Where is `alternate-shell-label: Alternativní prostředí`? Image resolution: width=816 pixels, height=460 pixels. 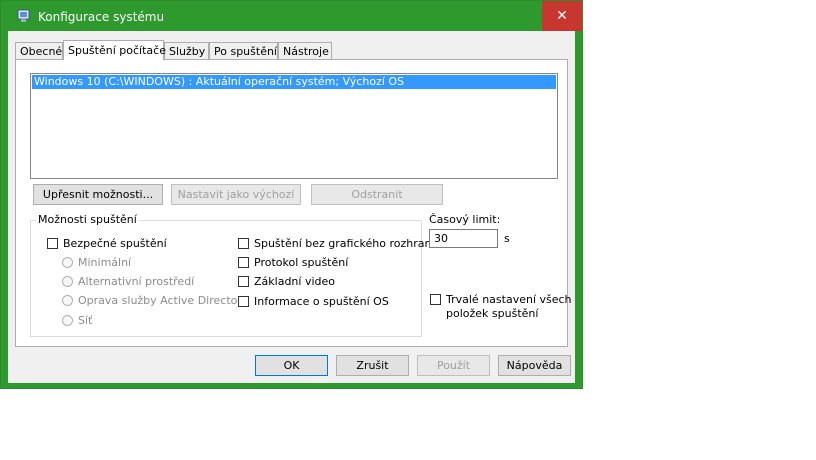
alternate-shell-label: Alternativní prostředí is located at coordinates (136, 281).